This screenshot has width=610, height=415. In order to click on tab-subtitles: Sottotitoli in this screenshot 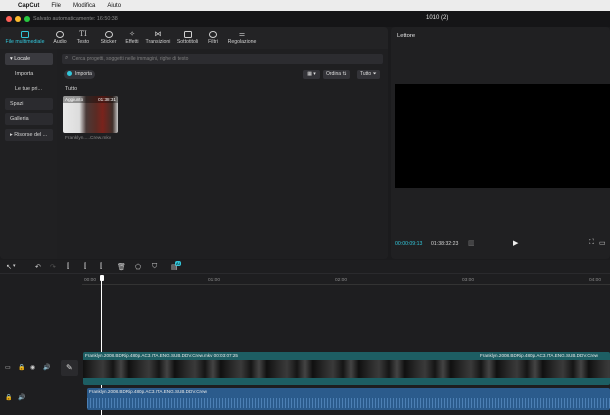, I will do `click(187, 38)`.